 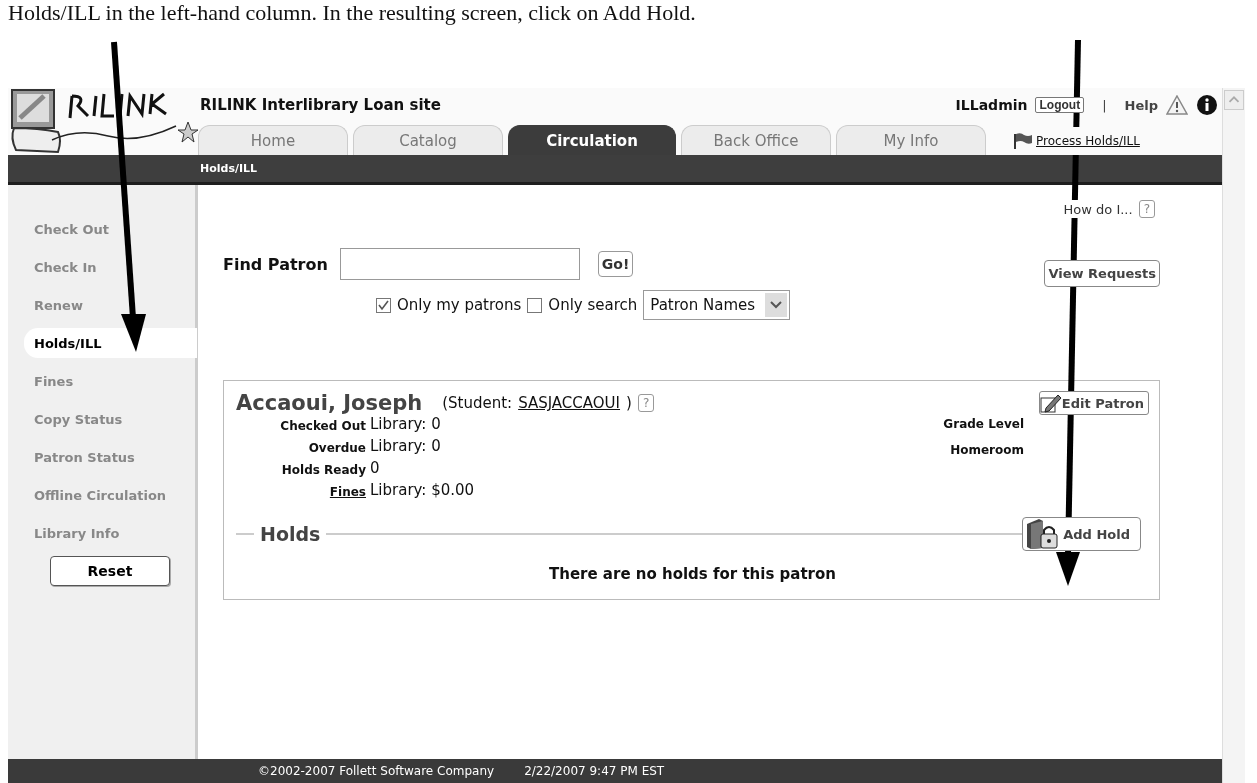 What do you see at coordinates (329, 403) in the screenshot?
I see `patron-name: Accaoui, Joseph` at bounding box center [329, 403].